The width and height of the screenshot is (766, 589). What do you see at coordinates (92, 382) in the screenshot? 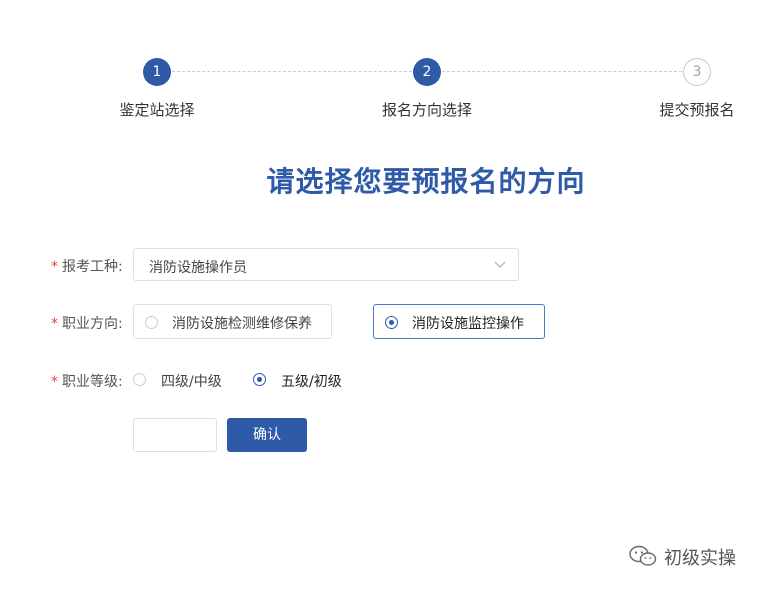
I see `level-label-text: 职业等级:` at bounding box center [92, 382].